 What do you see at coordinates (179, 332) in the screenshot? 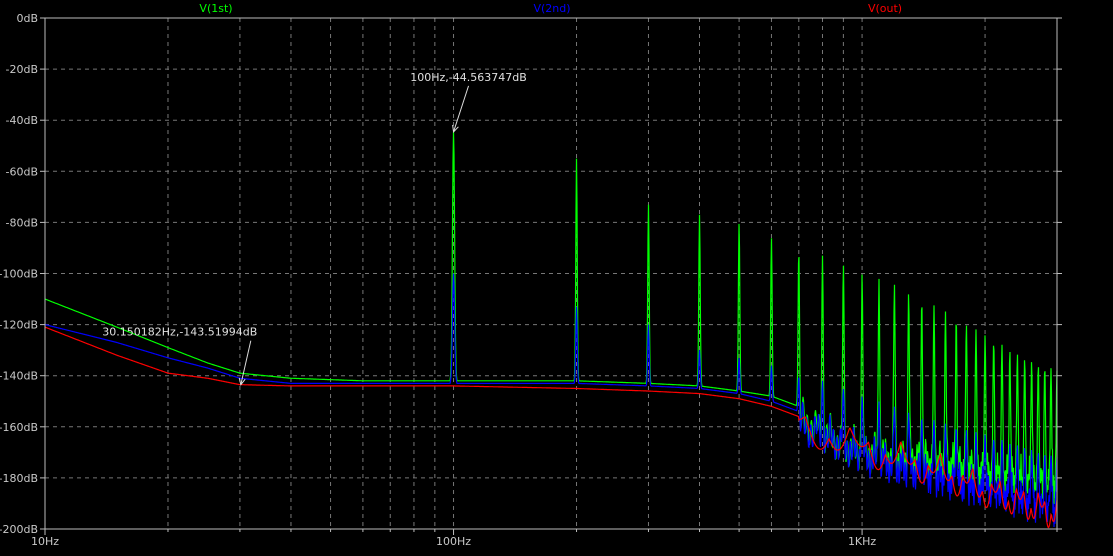
I see `annotation-label: 30.150182Hz,-143.51994dB` at bounding box center [179, 332].